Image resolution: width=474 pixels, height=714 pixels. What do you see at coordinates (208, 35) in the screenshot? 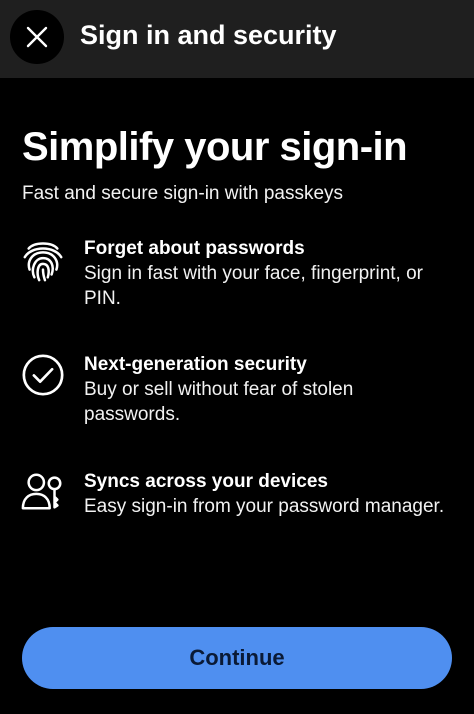
I see `header-title: Sign in and security` at bounding box center [208, 35].